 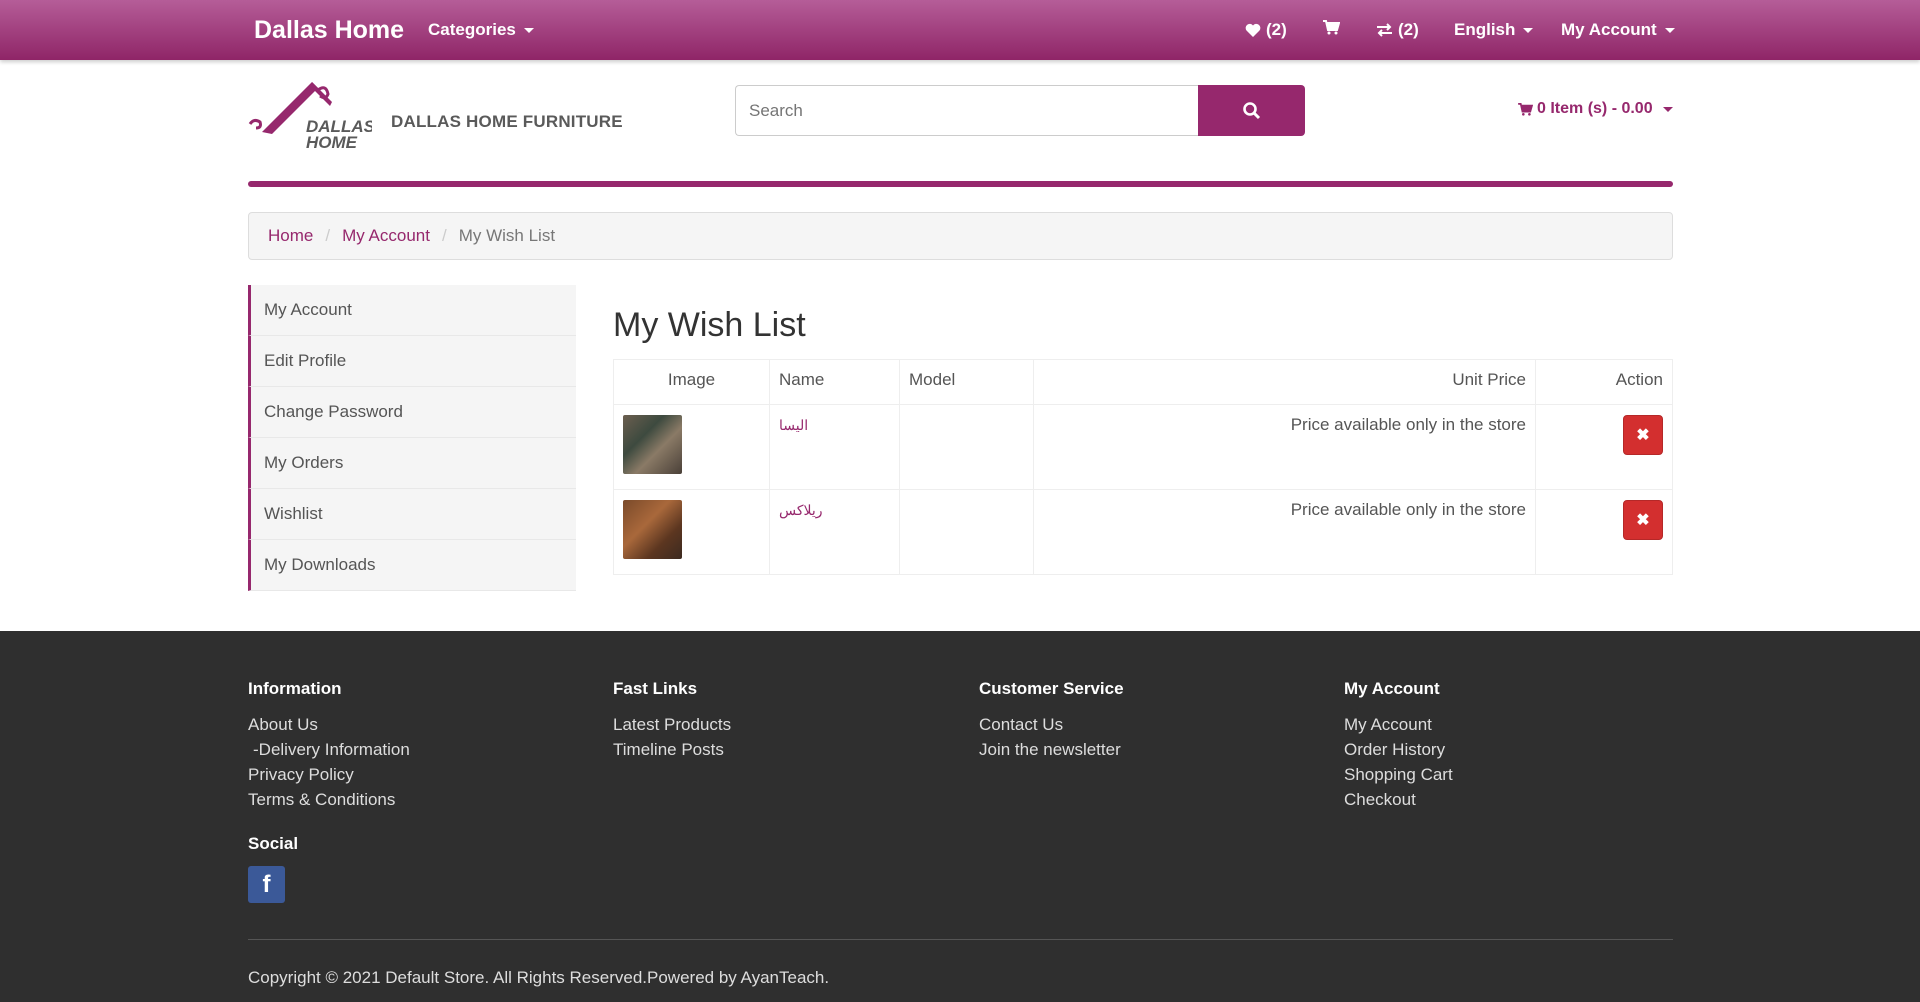 What do you see at coordinates (412, 310) in the screenshot?
I see `sidebar-item-my-account: My Account` at bounding box center [412, 310].